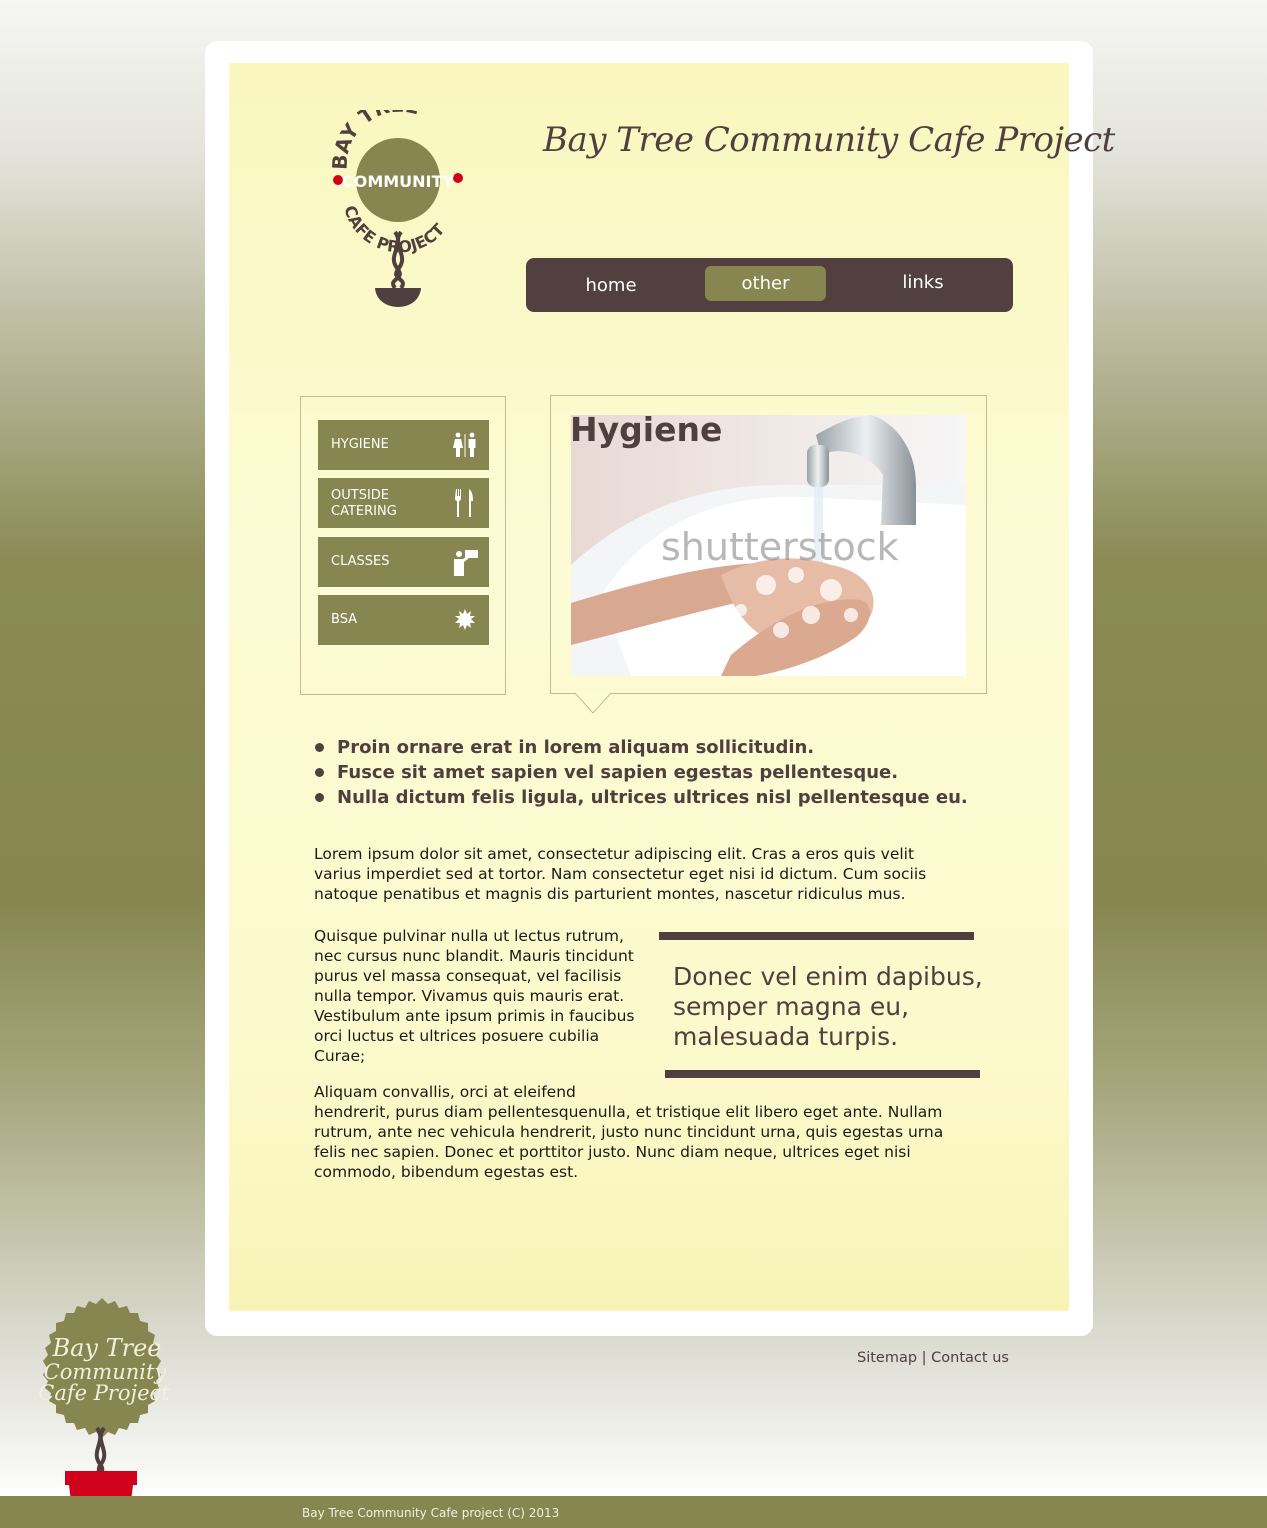  What do you see at coordinates (464, 444) in the screenshot?
I see `restroom-icon` at bounding box center [464, 444].